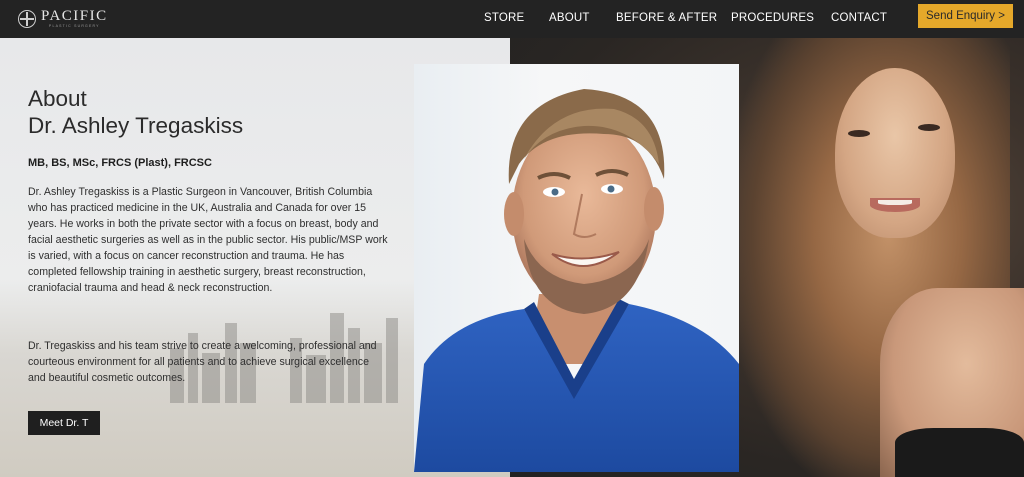 Image resolution: width=1024 pixels, height=477 pixels. What do you see at coordinates (504, 18) in the screenshot?
I see `nav-store: STORE` at bounding box center [504, 18].